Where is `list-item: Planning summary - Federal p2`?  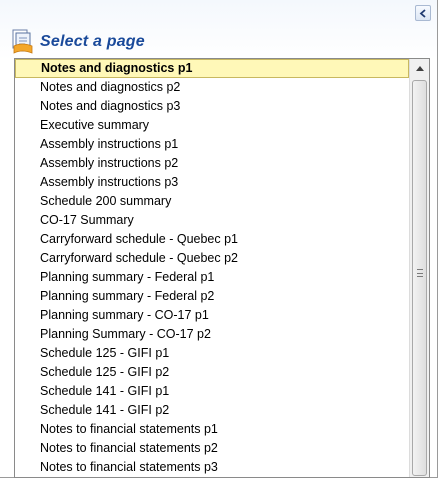 list-item: Planning summary - Federal p2 is located at coordinates (212, 296).